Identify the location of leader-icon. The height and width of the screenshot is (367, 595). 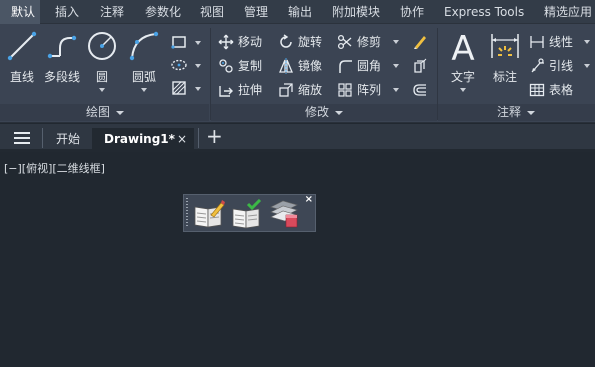
(537, 65).